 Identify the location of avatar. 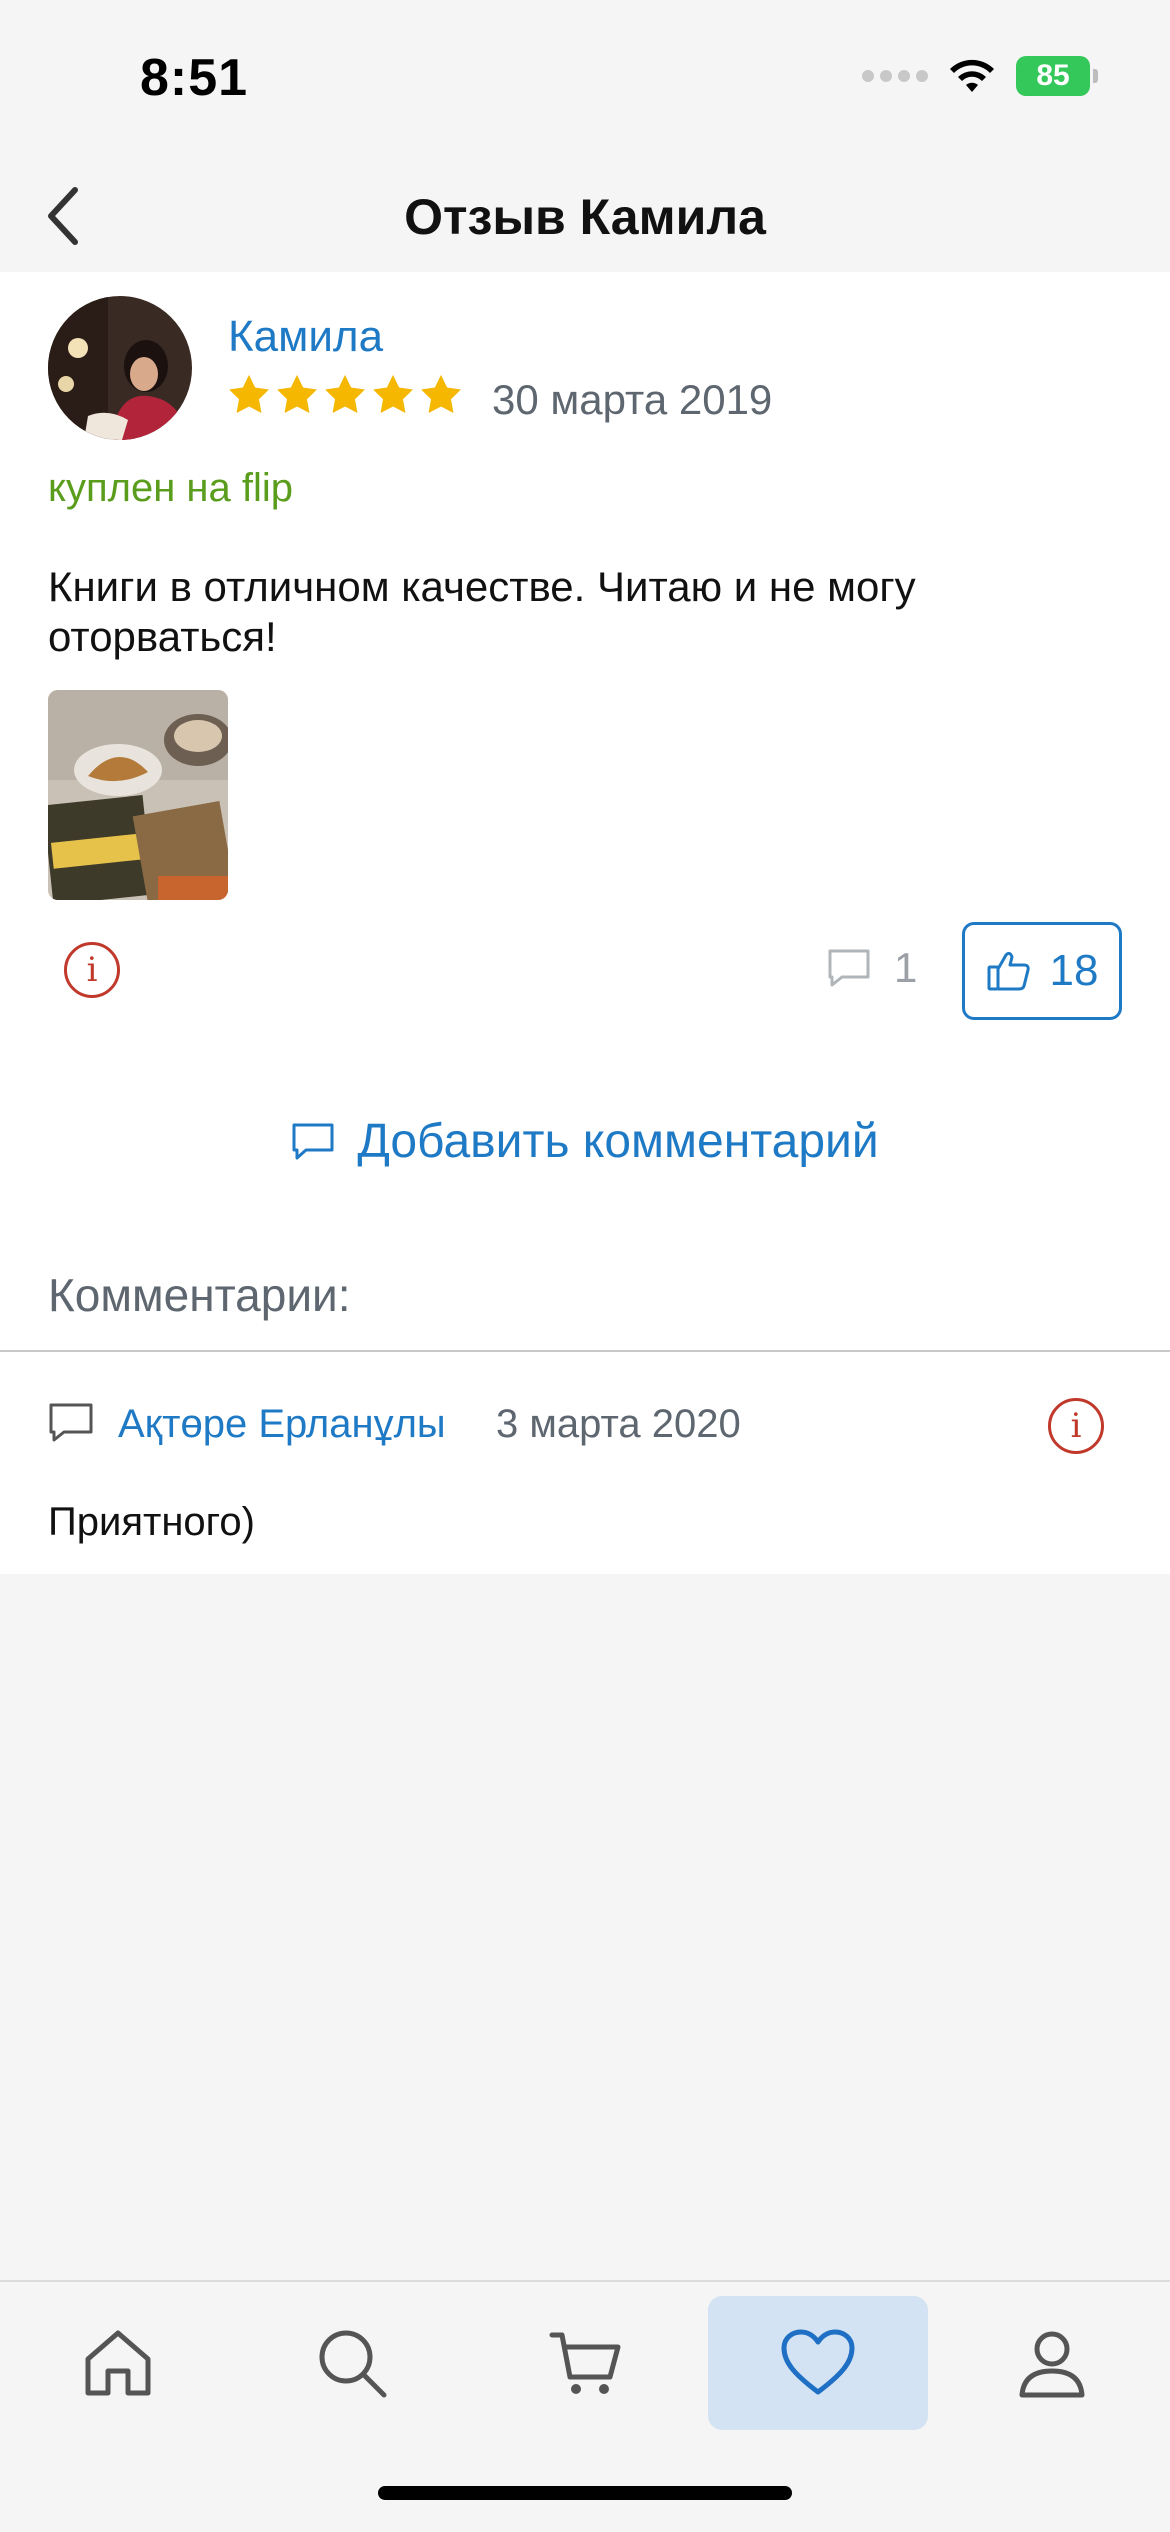
(120, 368).